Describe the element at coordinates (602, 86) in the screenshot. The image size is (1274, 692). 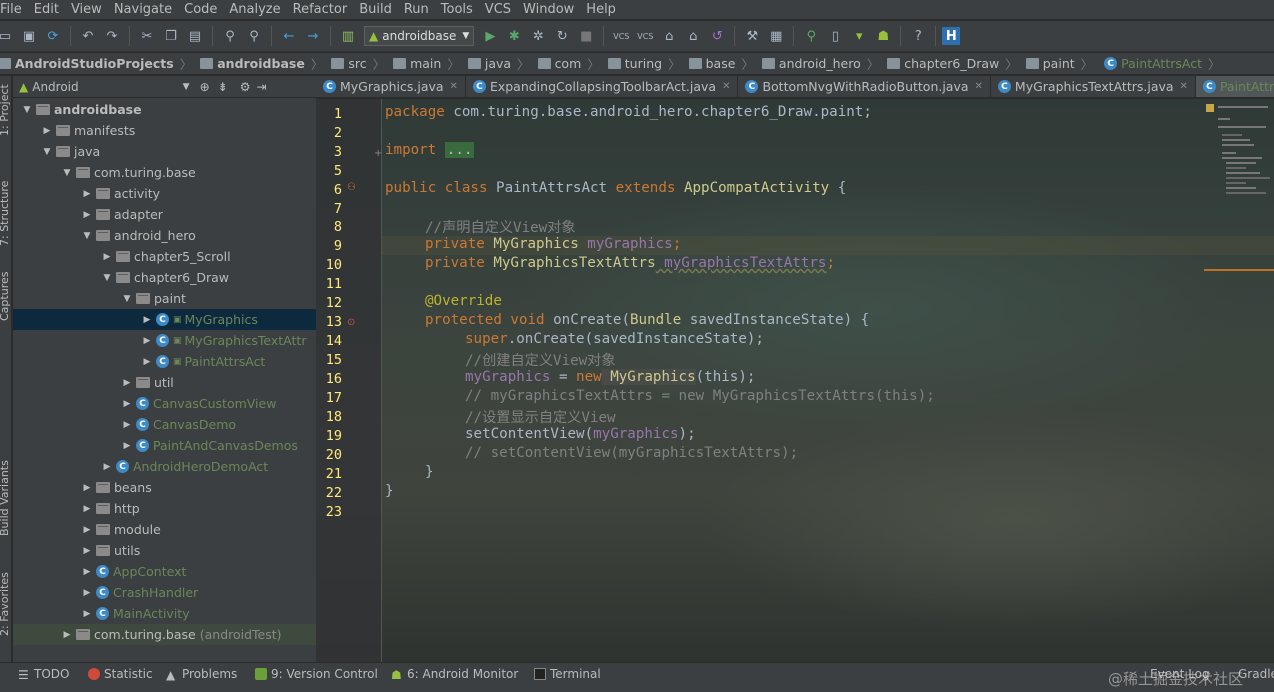
I see `tab-expanding-collapsing: C ExpandingCollapsingToolbarAct.java ✕` at that location.